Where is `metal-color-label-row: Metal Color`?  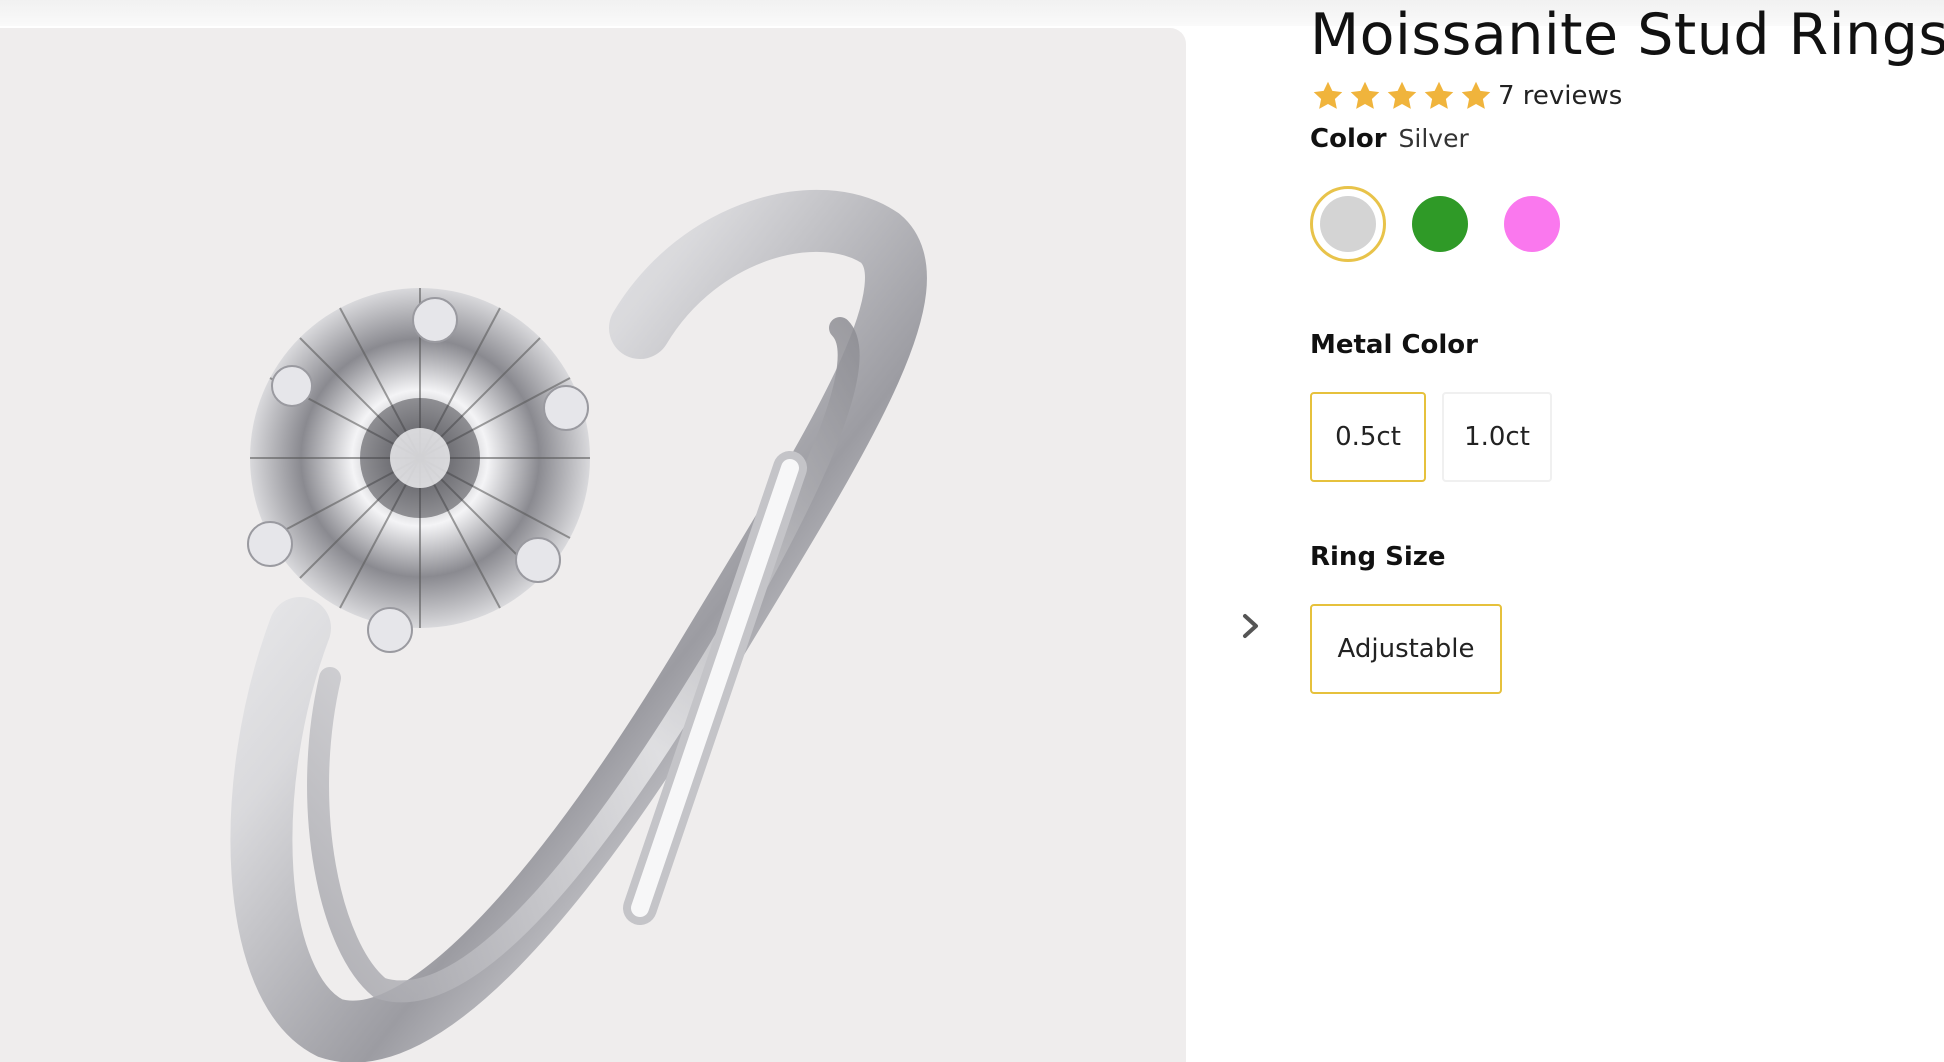 metal-color-label-row: Metal Color is located at coordinates (1394, 345).